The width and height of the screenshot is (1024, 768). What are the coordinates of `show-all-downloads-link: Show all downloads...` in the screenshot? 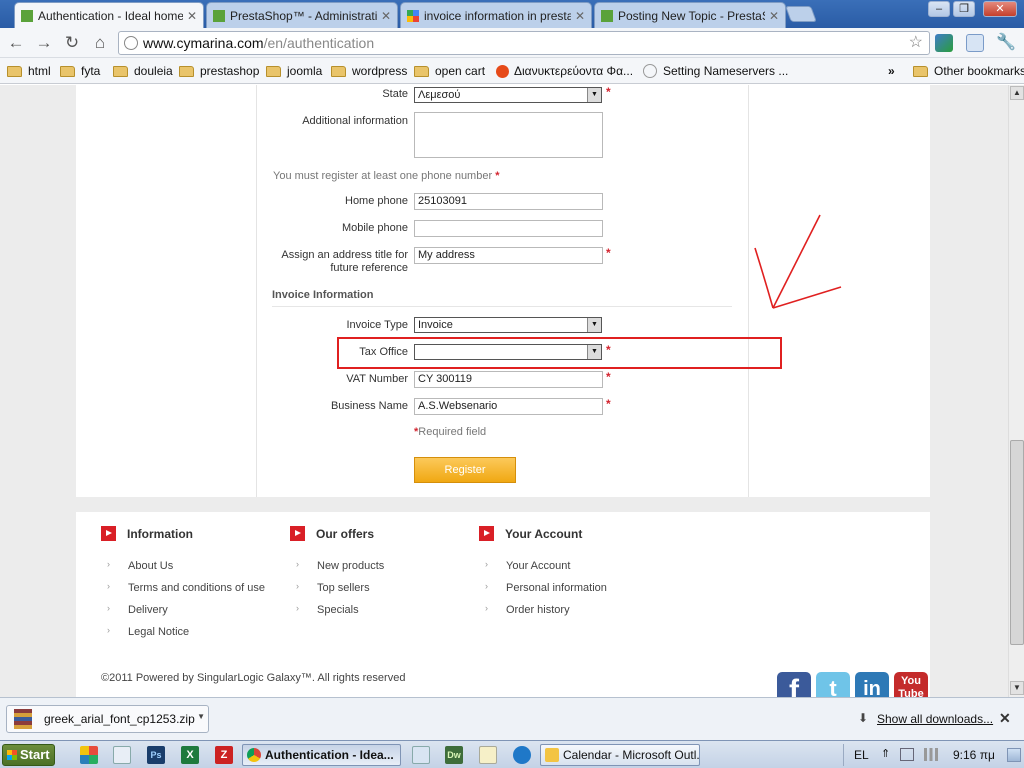 It's located at (935, 719).